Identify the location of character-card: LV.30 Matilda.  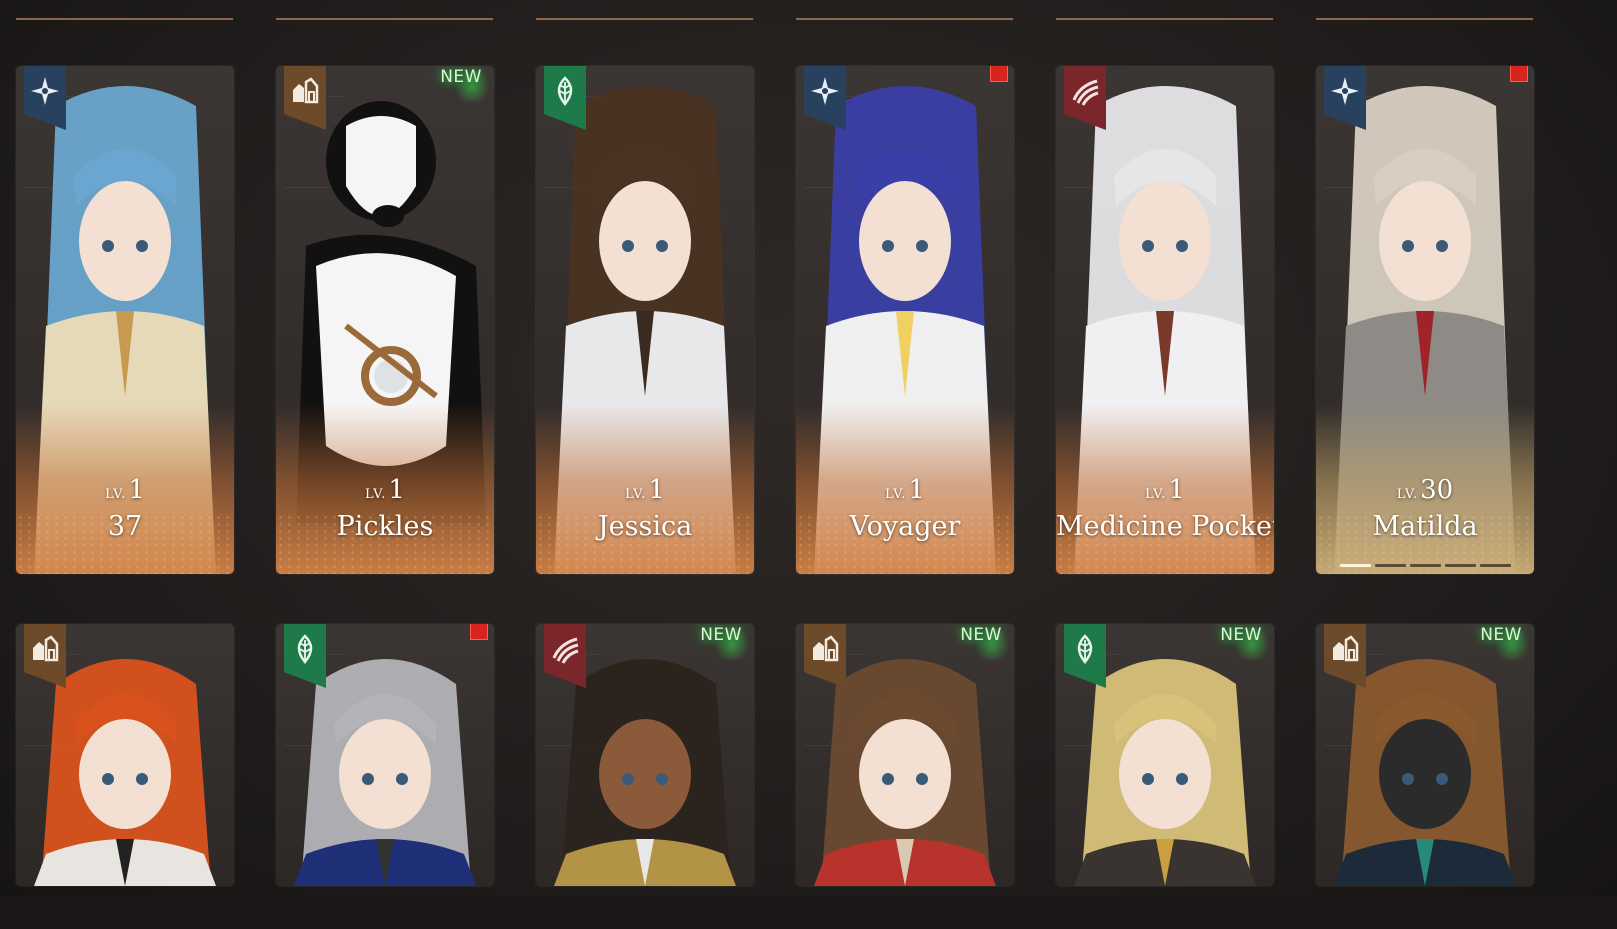
(1425, 320).